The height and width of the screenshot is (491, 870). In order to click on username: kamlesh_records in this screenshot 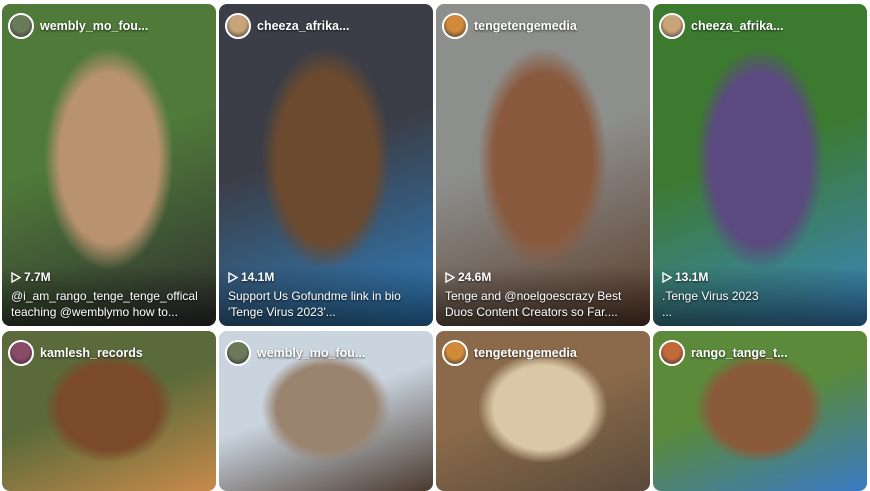, I will do `click(91, 353)`.